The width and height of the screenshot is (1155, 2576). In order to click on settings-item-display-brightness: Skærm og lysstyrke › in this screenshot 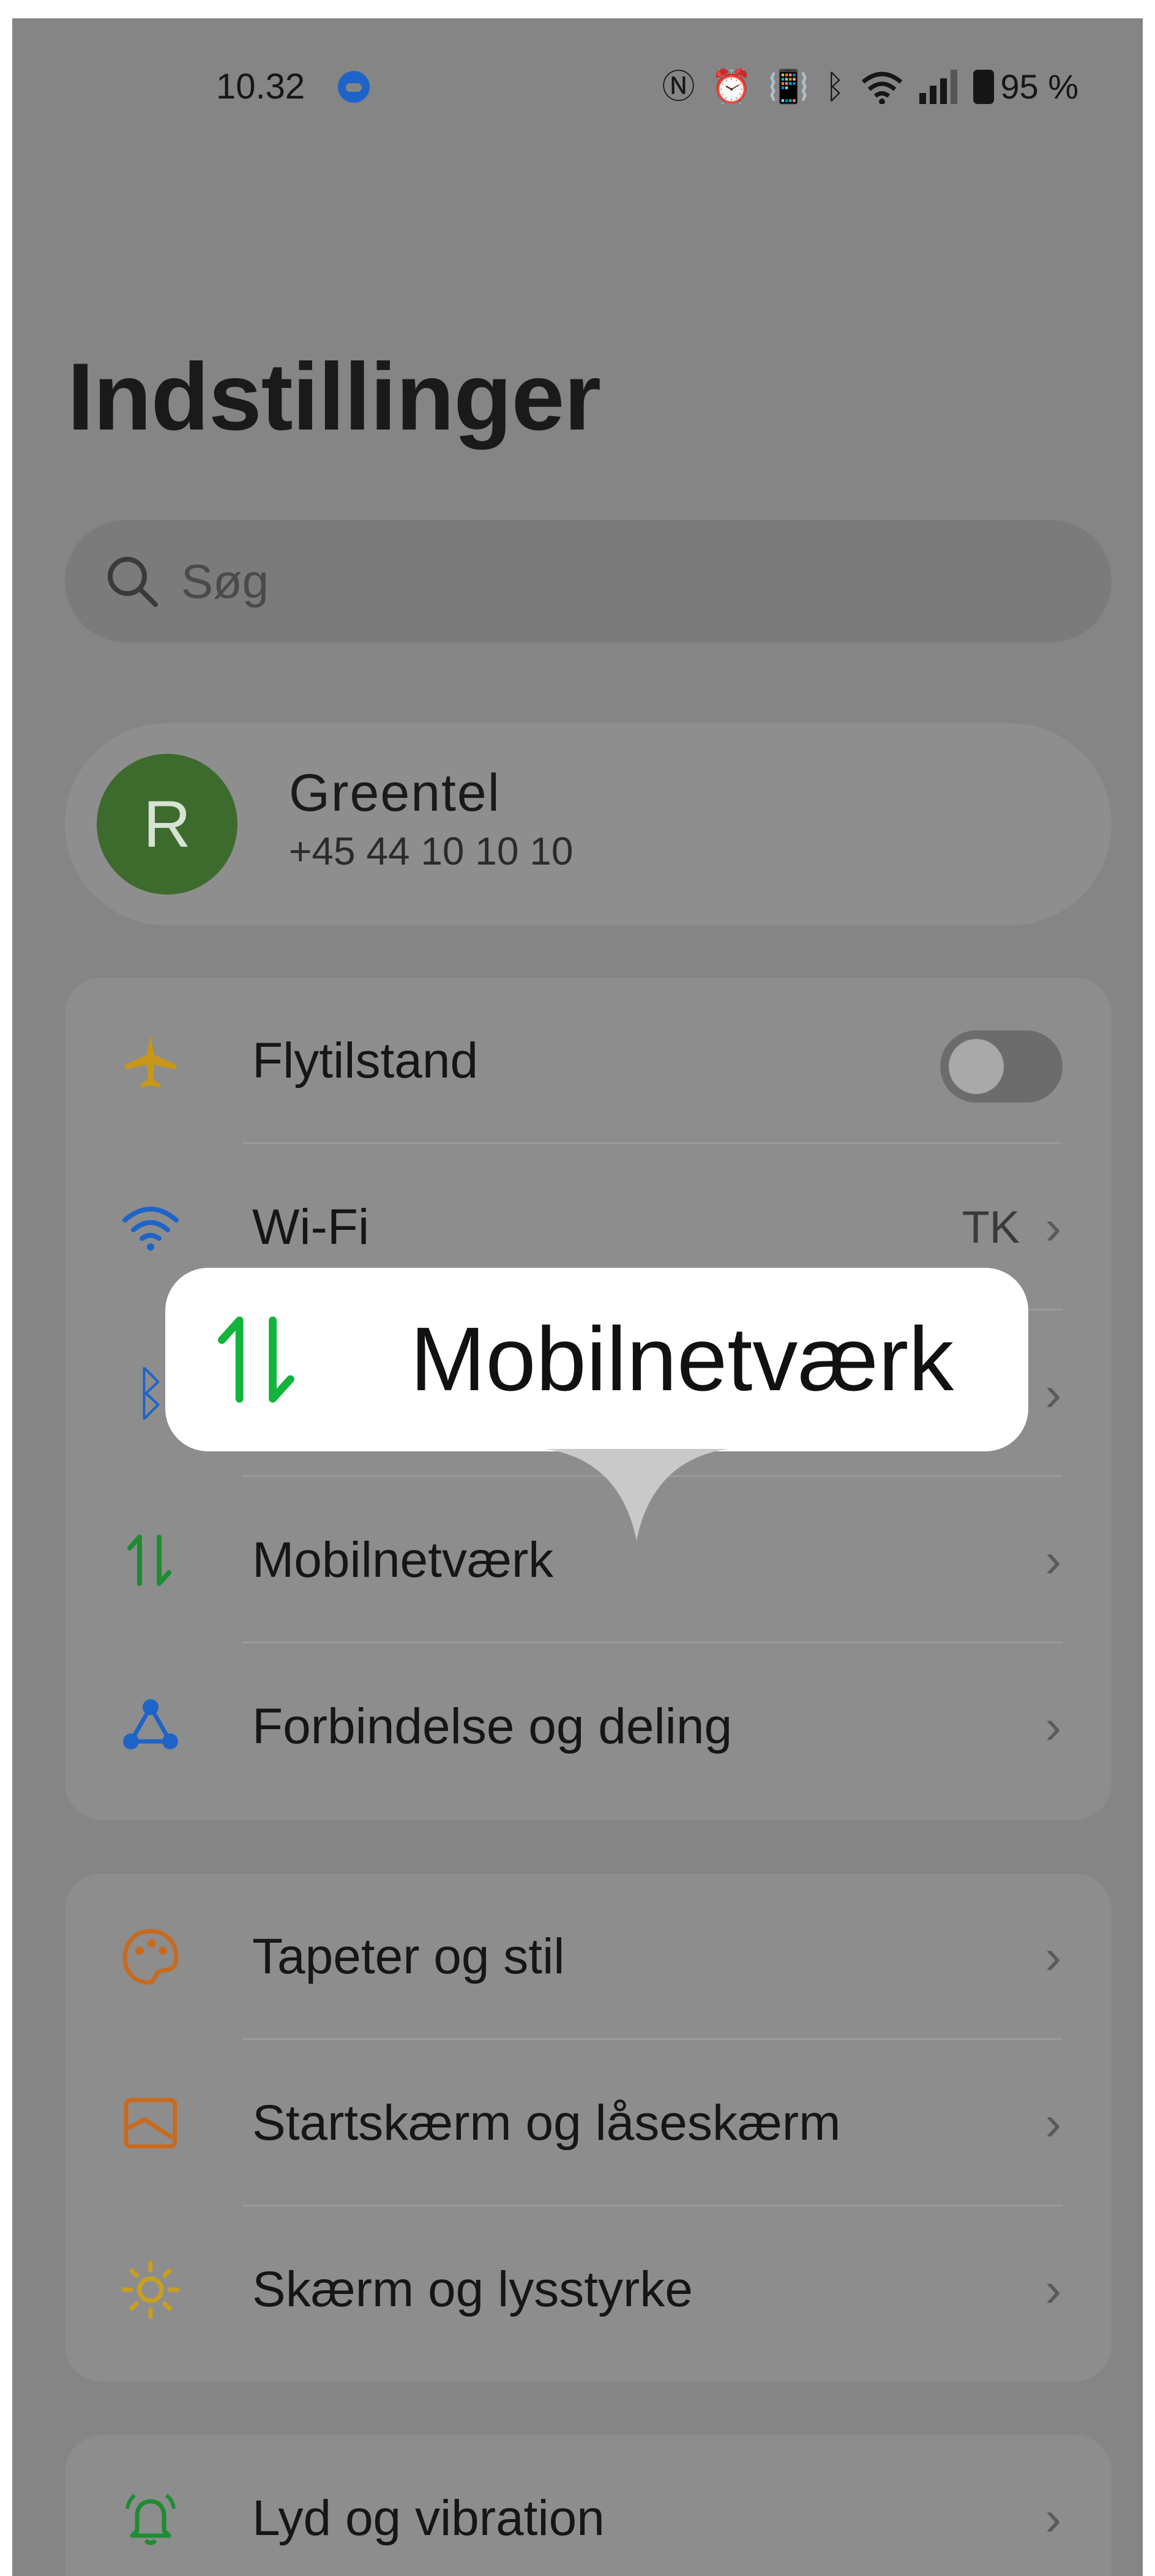, I will do `click(588, 2289)`.